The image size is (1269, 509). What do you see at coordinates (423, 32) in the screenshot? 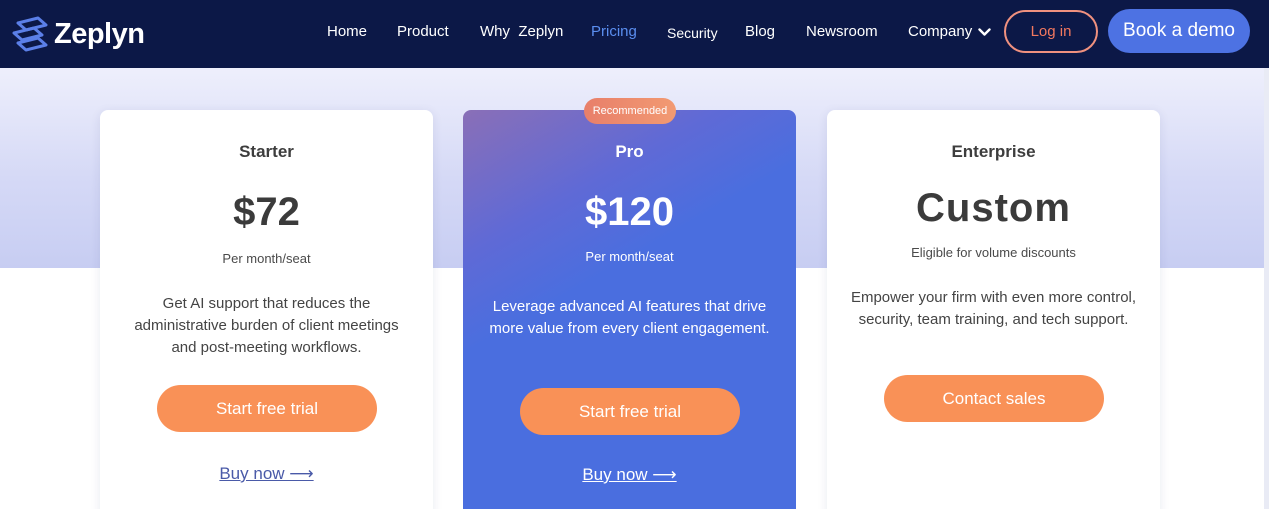
I see `nav-product: Product` at bounding box center [423, 32].